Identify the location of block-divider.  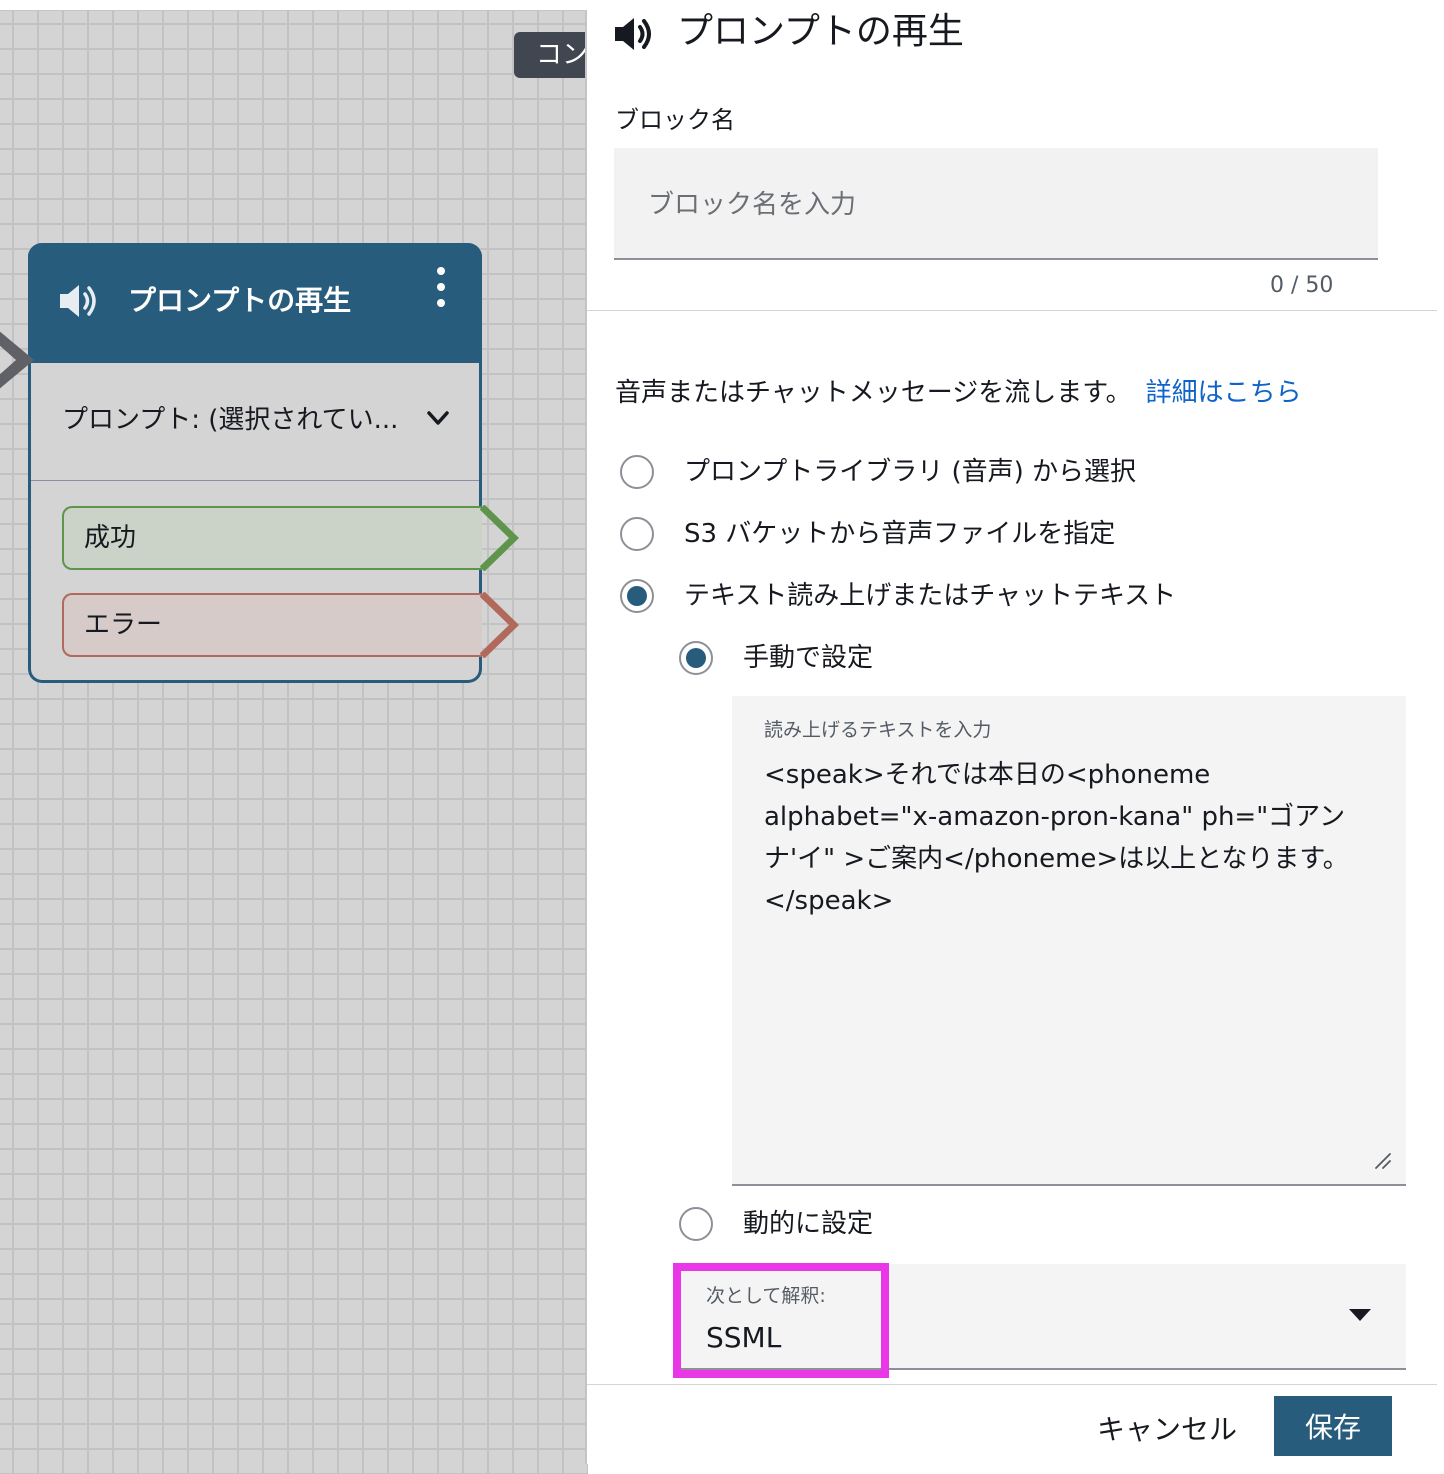
(255, 480).